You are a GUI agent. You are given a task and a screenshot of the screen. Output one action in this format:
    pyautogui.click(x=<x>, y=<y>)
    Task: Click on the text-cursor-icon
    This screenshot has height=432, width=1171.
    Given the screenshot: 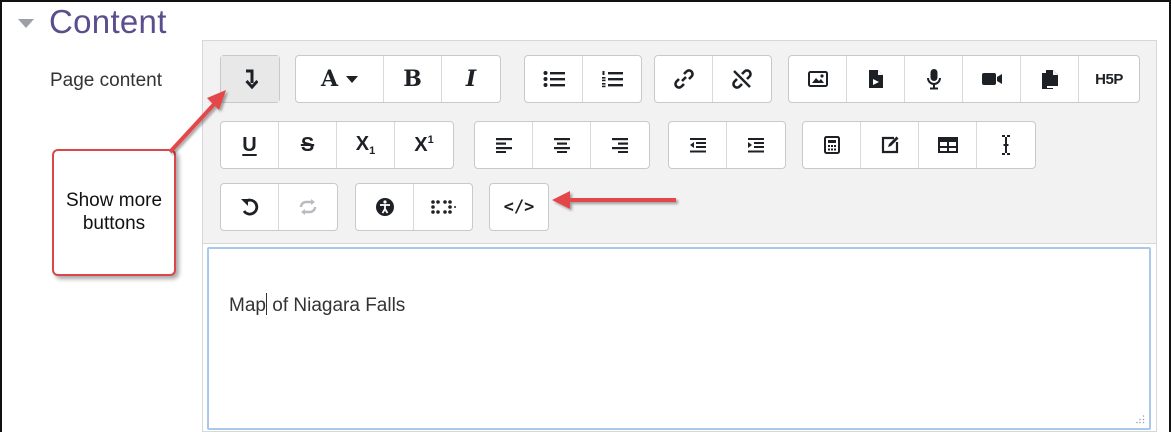 What is the action you would take?
    pyautogui.click(x=1006, y=145)
    